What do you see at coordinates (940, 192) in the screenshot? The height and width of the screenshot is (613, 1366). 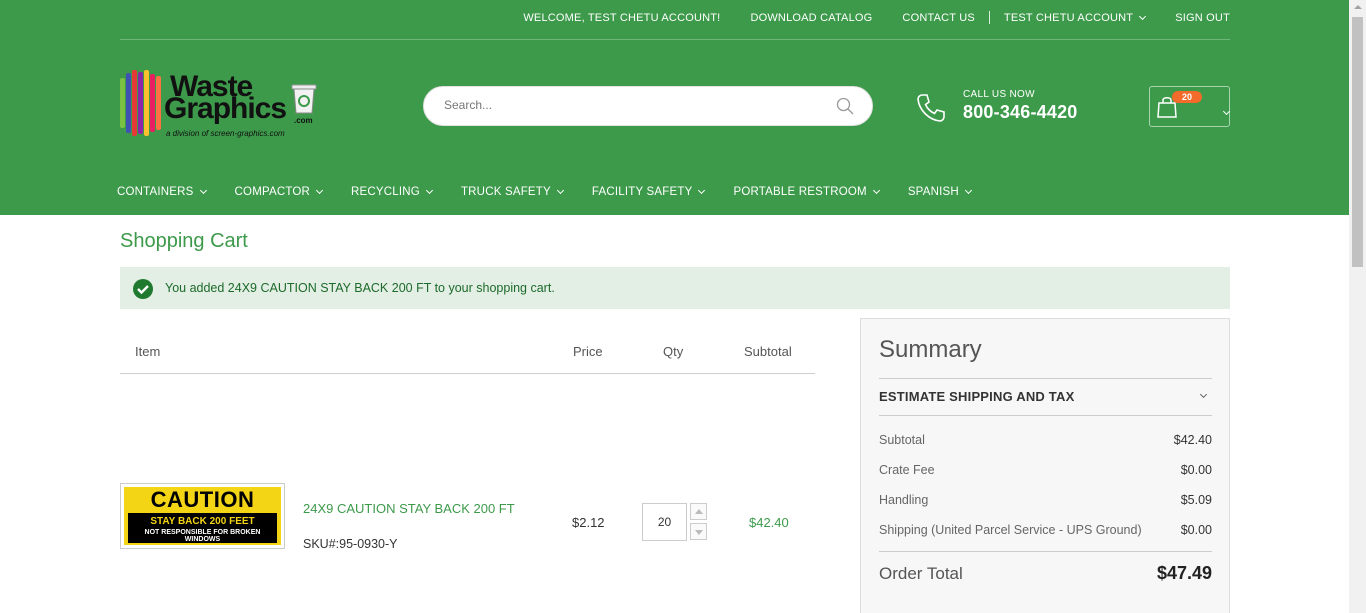 I see `nav-spanish: SPANISH` at bounding box center [940, 192].